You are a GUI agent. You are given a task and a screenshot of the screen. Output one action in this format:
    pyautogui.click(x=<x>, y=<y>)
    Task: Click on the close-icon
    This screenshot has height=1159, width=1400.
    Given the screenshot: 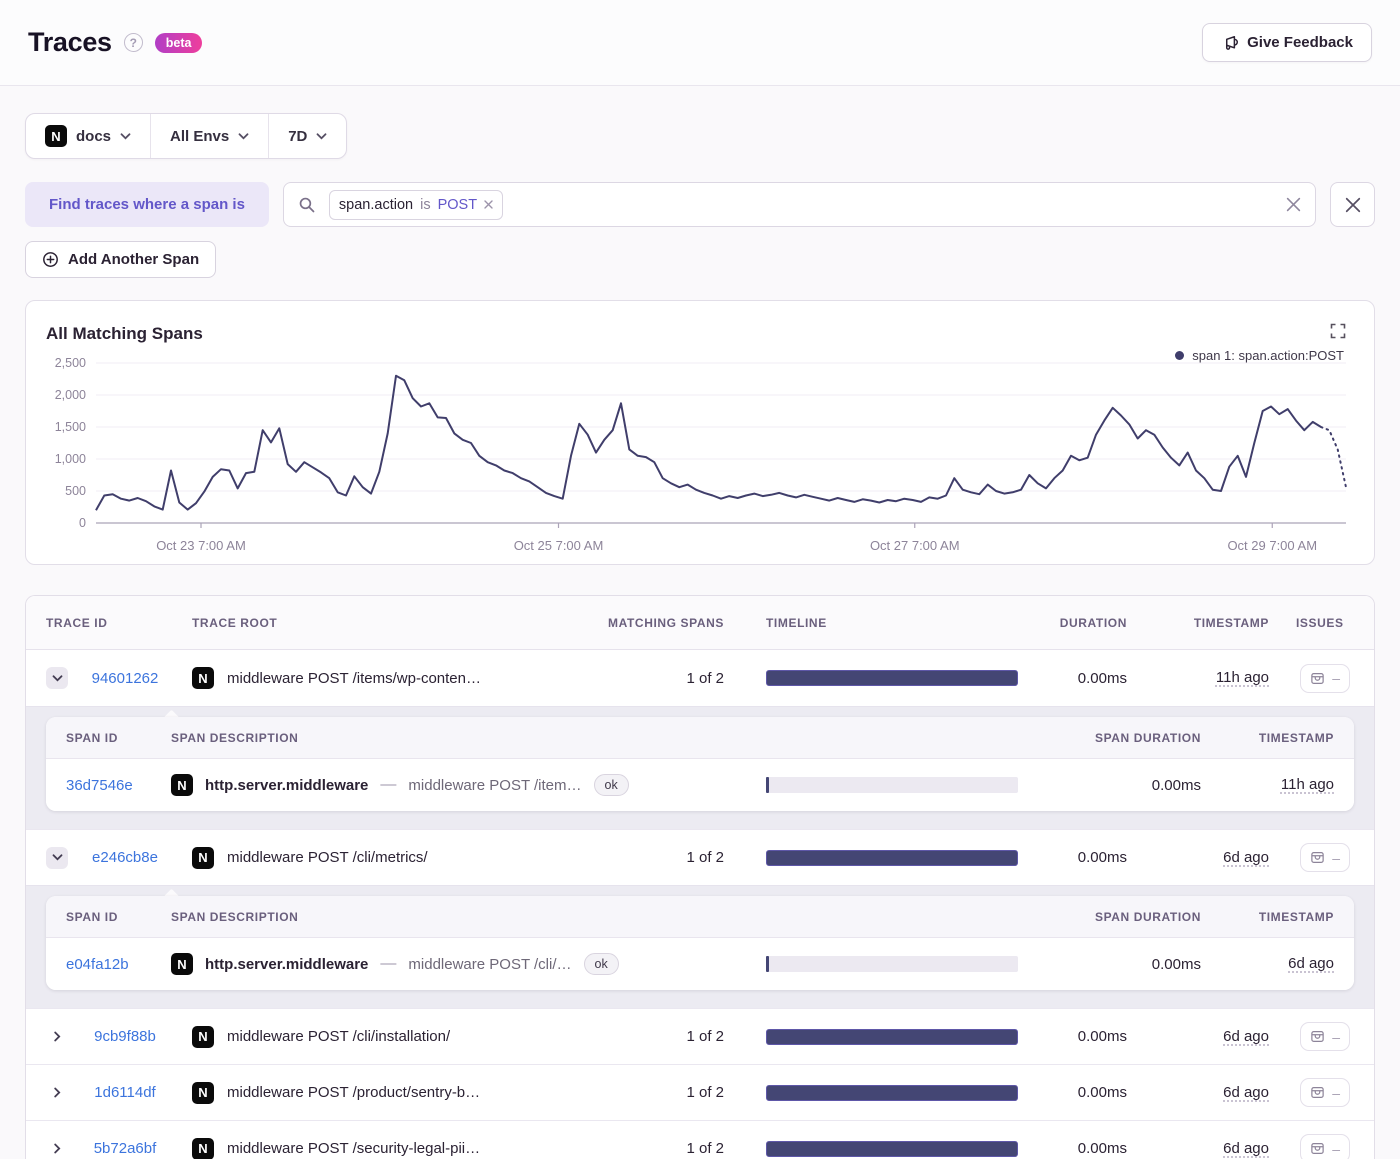 What is the action you would take?
    pyautogui.click(x=1352, y=204)
    